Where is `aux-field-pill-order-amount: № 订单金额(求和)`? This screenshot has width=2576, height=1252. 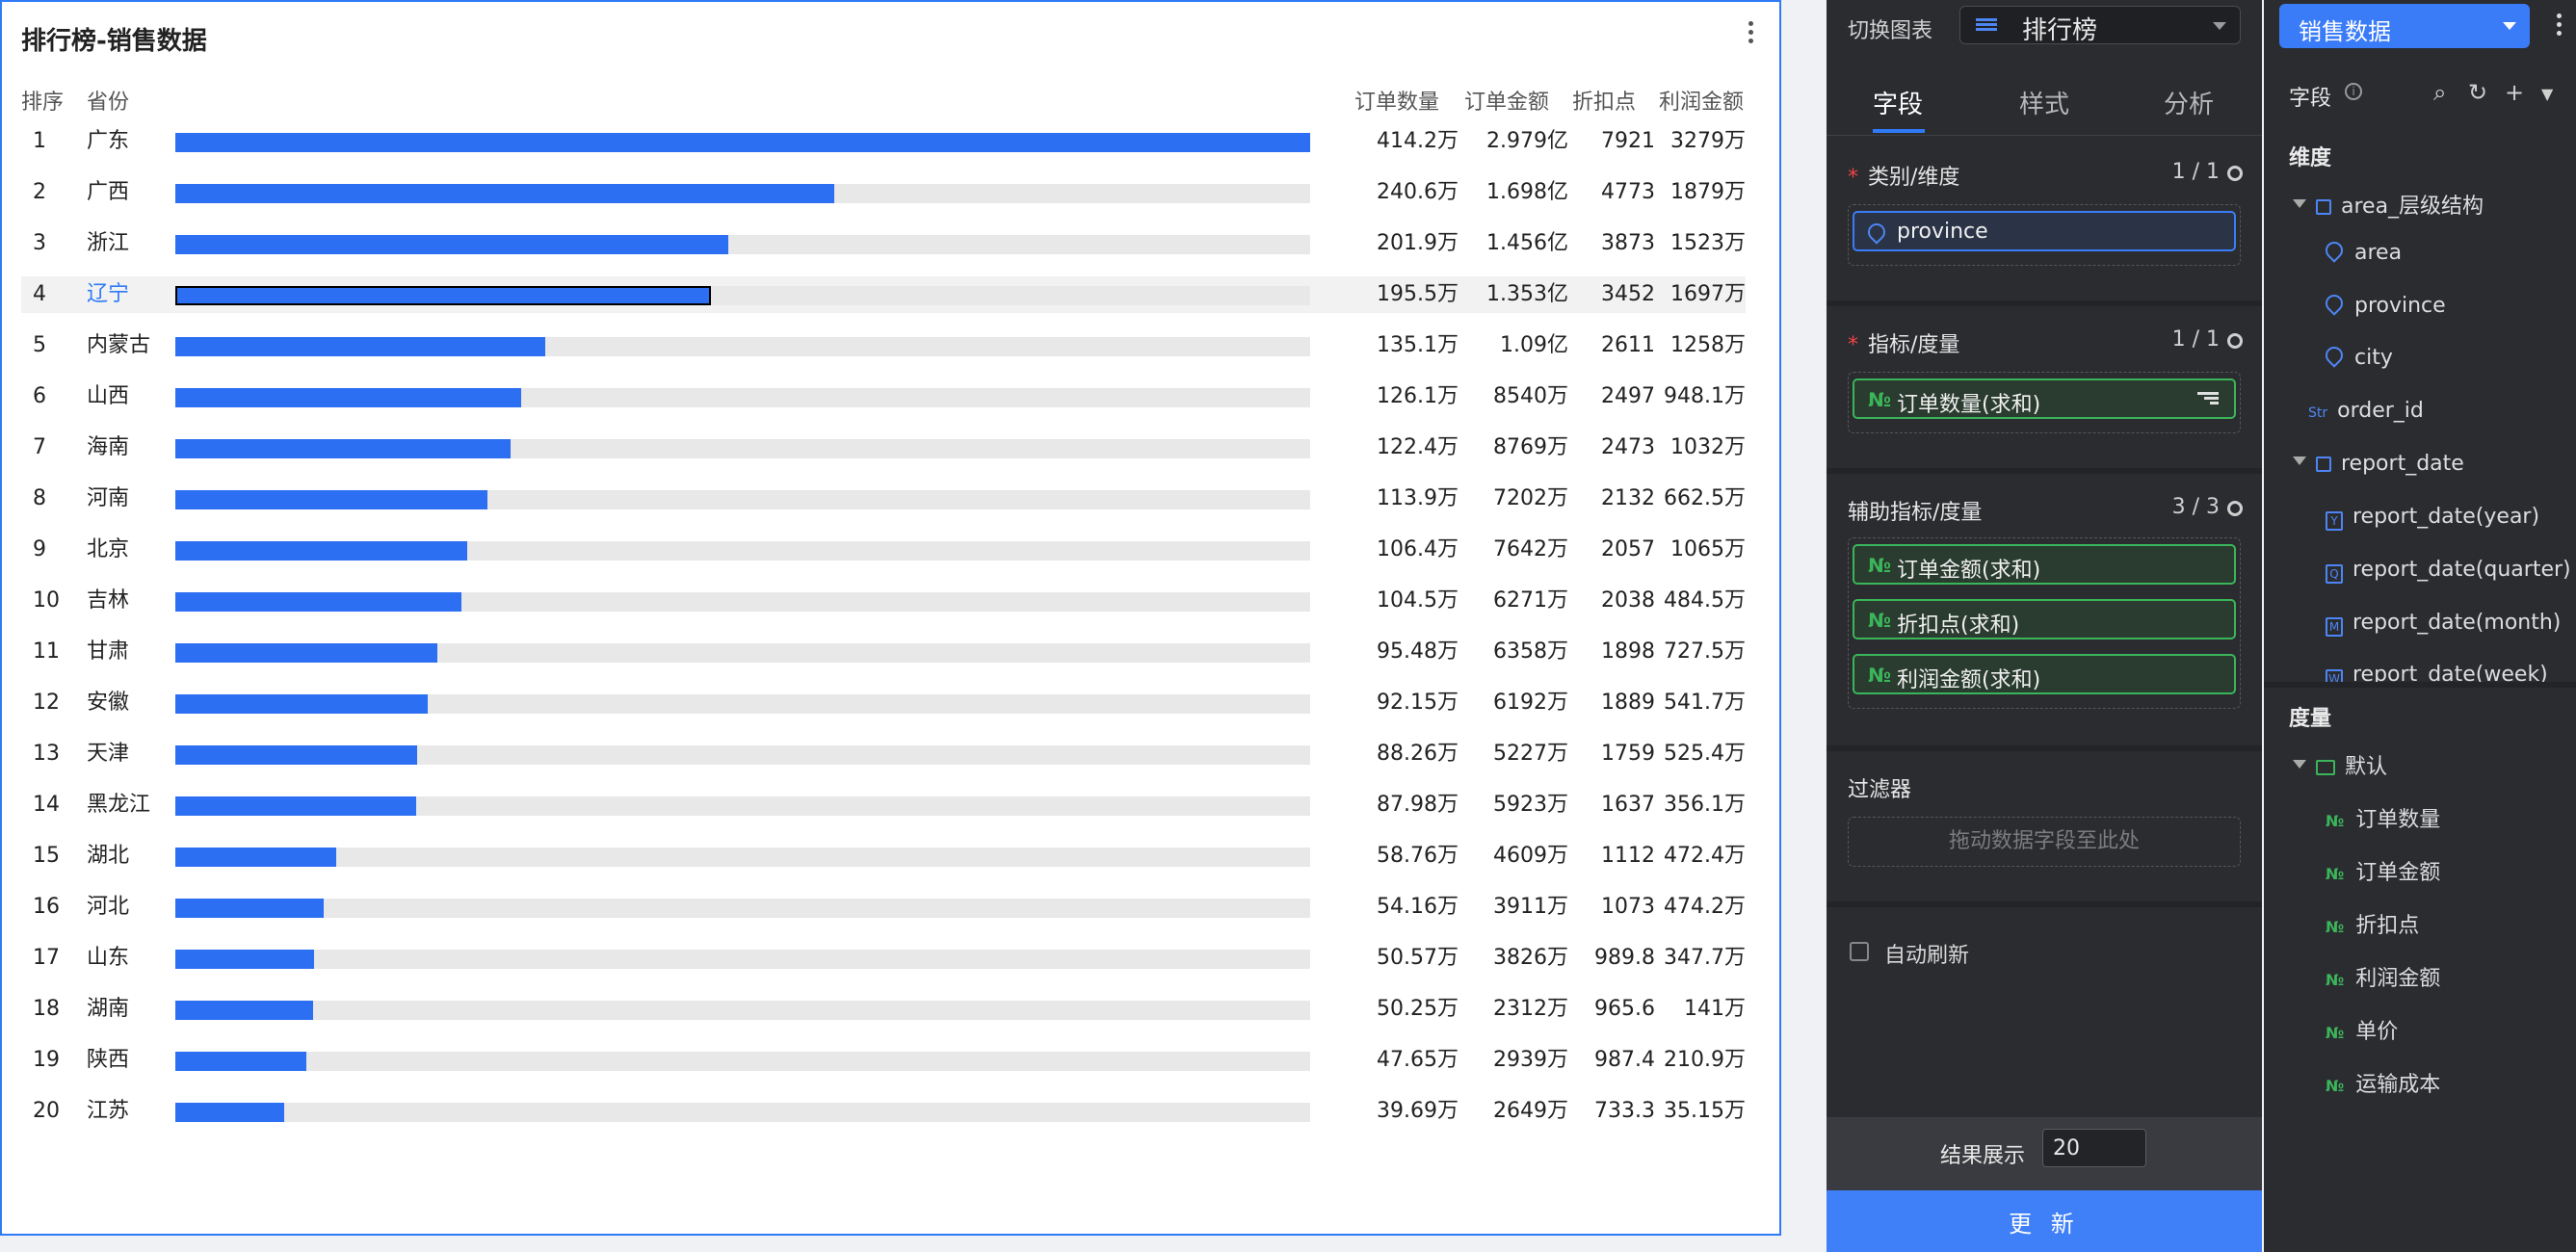
aux-field-pill-order-amount: № 订单金额(求和) is located at coordinates (2045, 564).